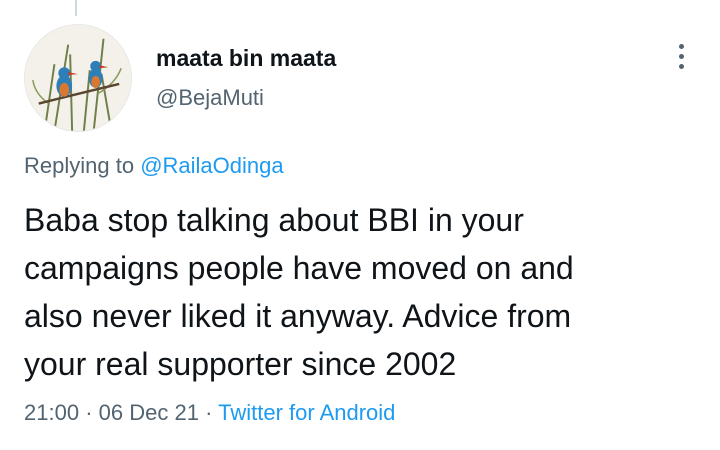 Image resolution: width=720 pixels, height=450 pixels. I want to click on tweet-time: 21:00, so click(51, 412).